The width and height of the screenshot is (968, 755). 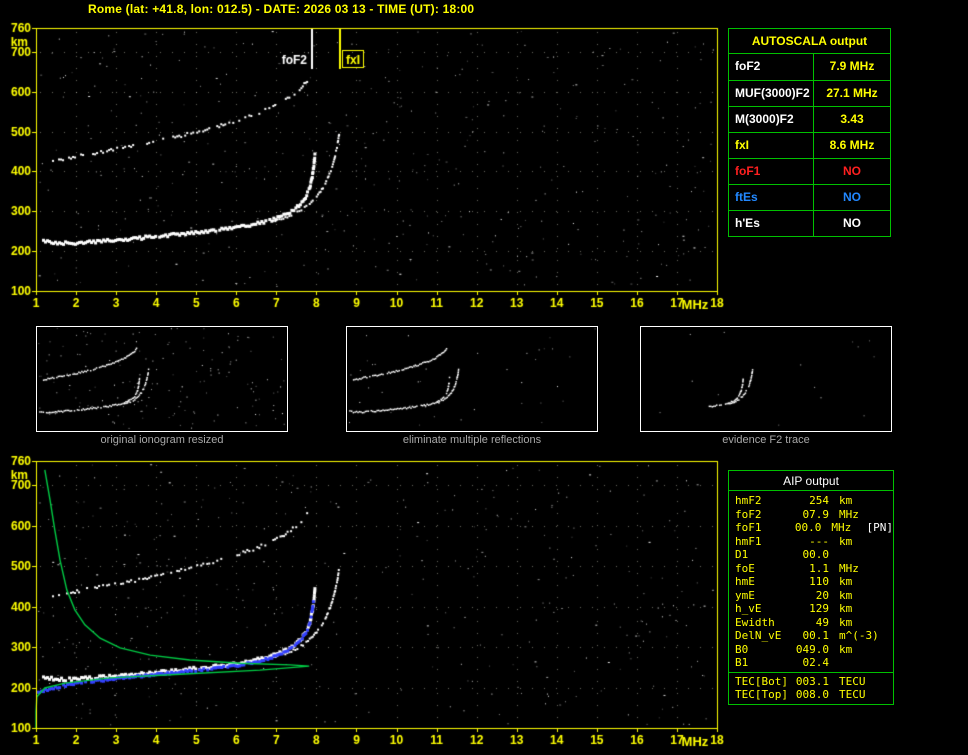 I want to click on aip-row-foF1: foF1 00.0 MHz [PN], so click(x=814, y=528).